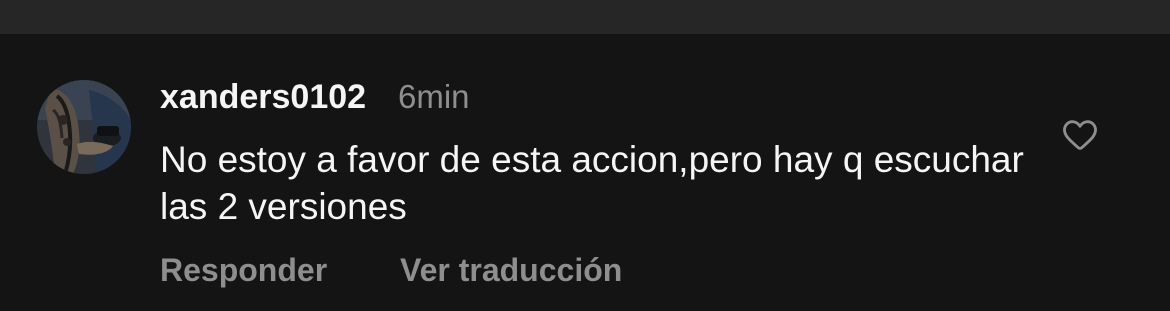 The height and width of the screenshot is (311, 1170). What do you see at coordinates (434, 96) in the screenshot?
I see `comment-timestamp: 6min` at bounding box center [434, 96].